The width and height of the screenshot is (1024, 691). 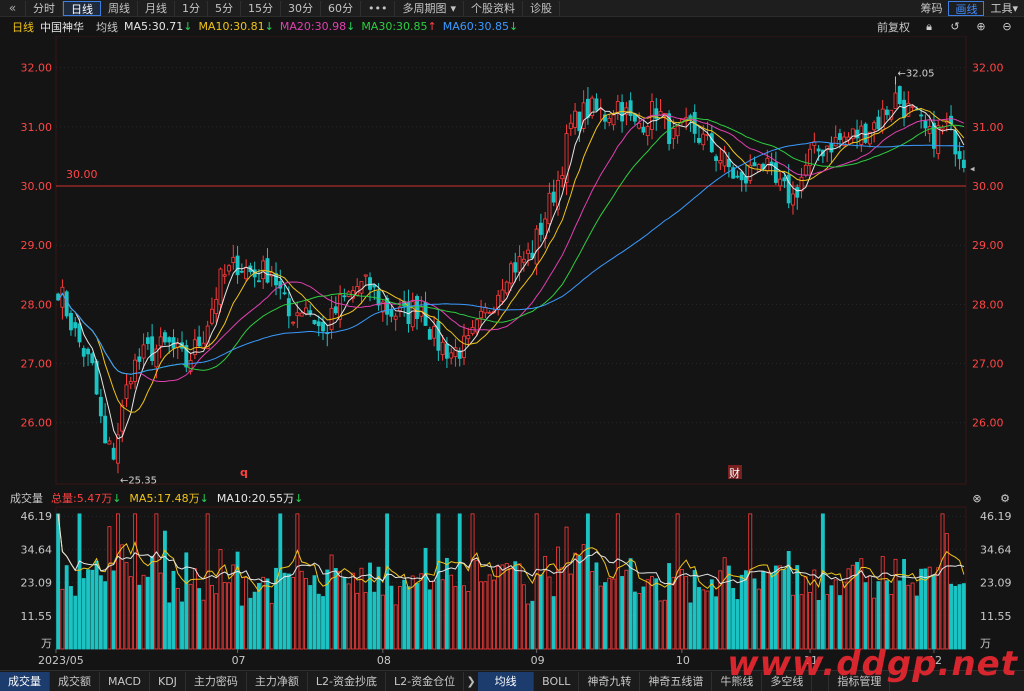 What do you see at coordinates (425, 681) in the screenshot?
I see `indicator-tab-7: L2-资金仓位` at bounding box center [425, 681].